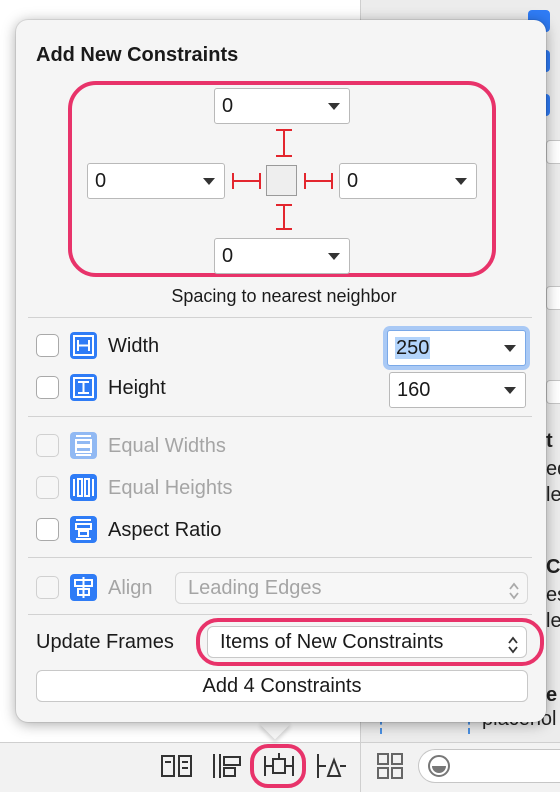  I want to click on width-field: 250, so click(456, 348).